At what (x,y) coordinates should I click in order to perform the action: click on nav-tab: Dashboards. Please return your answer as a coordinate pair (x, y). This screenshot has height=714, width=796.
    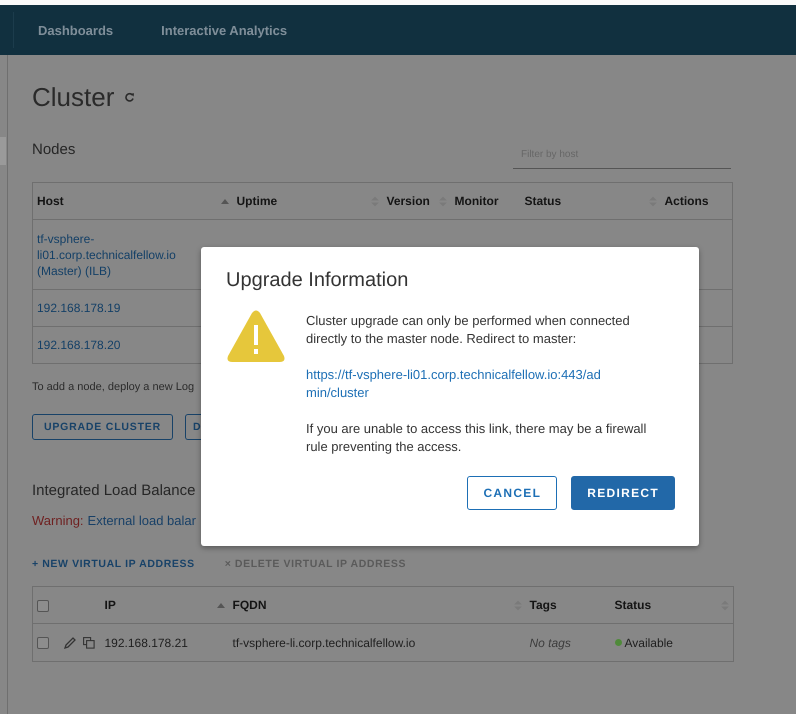
    Looking at the image, I should click on (76, 30).